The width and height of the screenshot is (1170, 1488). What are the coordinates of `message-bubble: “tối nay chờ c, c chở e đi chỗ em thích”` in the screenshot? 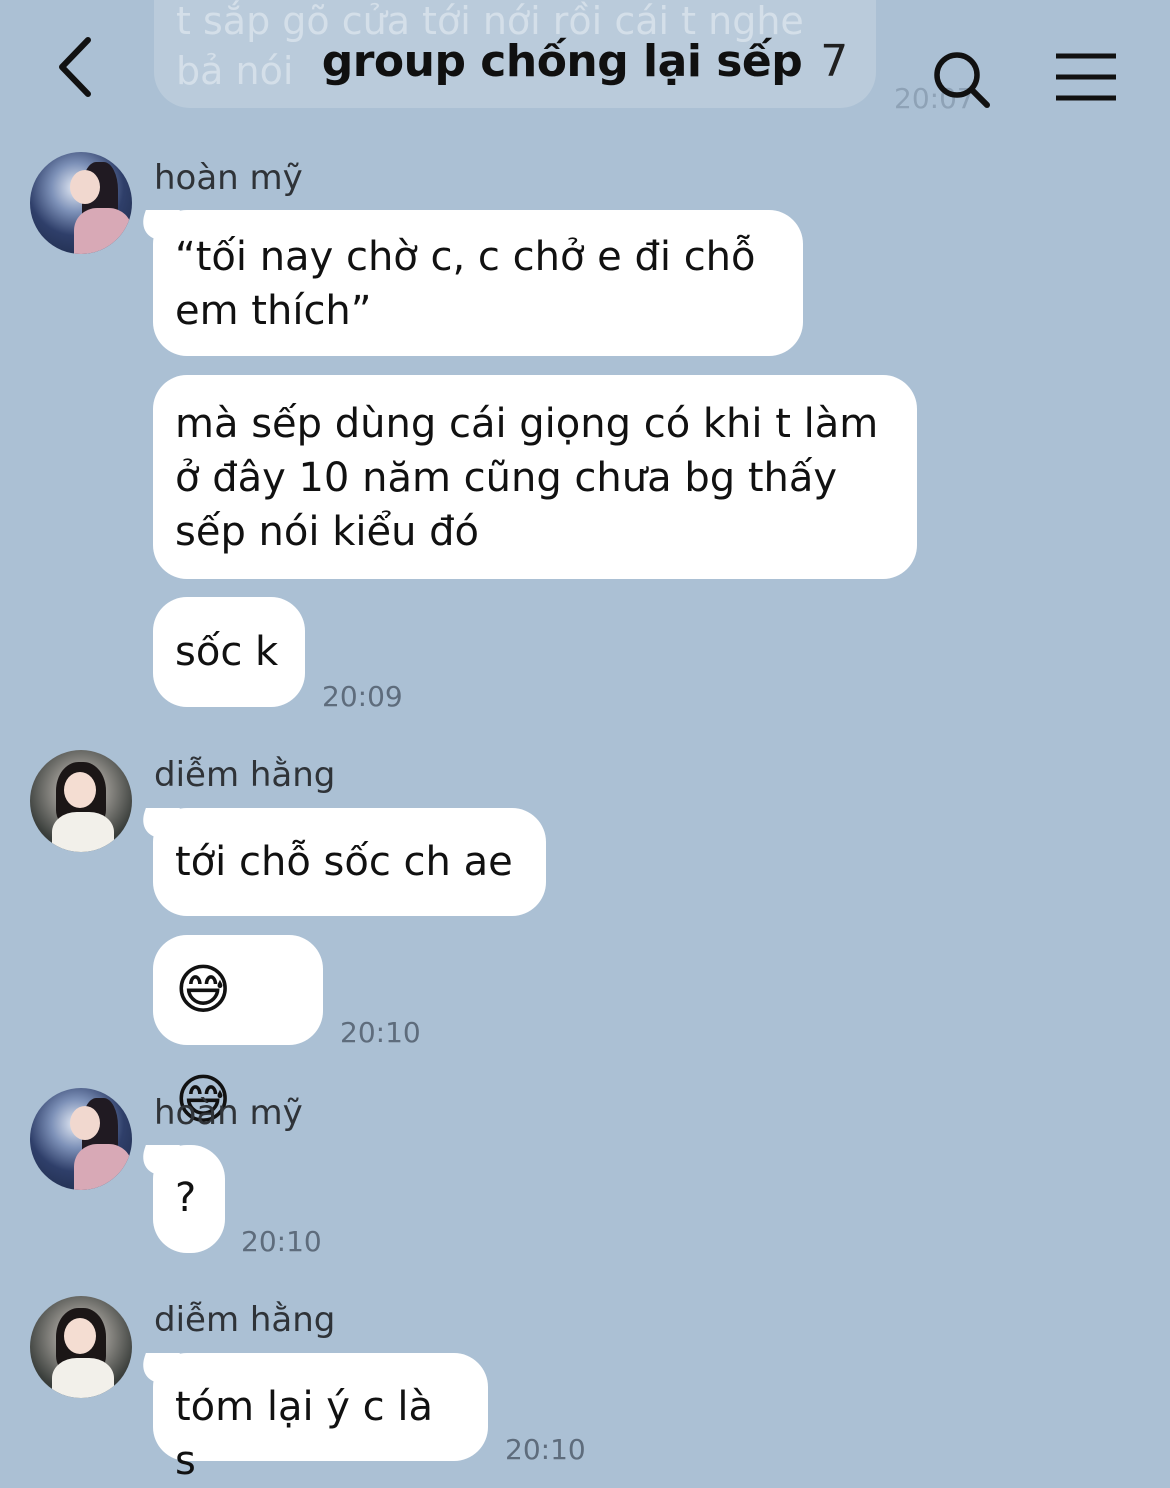 It's located at (478, 283).